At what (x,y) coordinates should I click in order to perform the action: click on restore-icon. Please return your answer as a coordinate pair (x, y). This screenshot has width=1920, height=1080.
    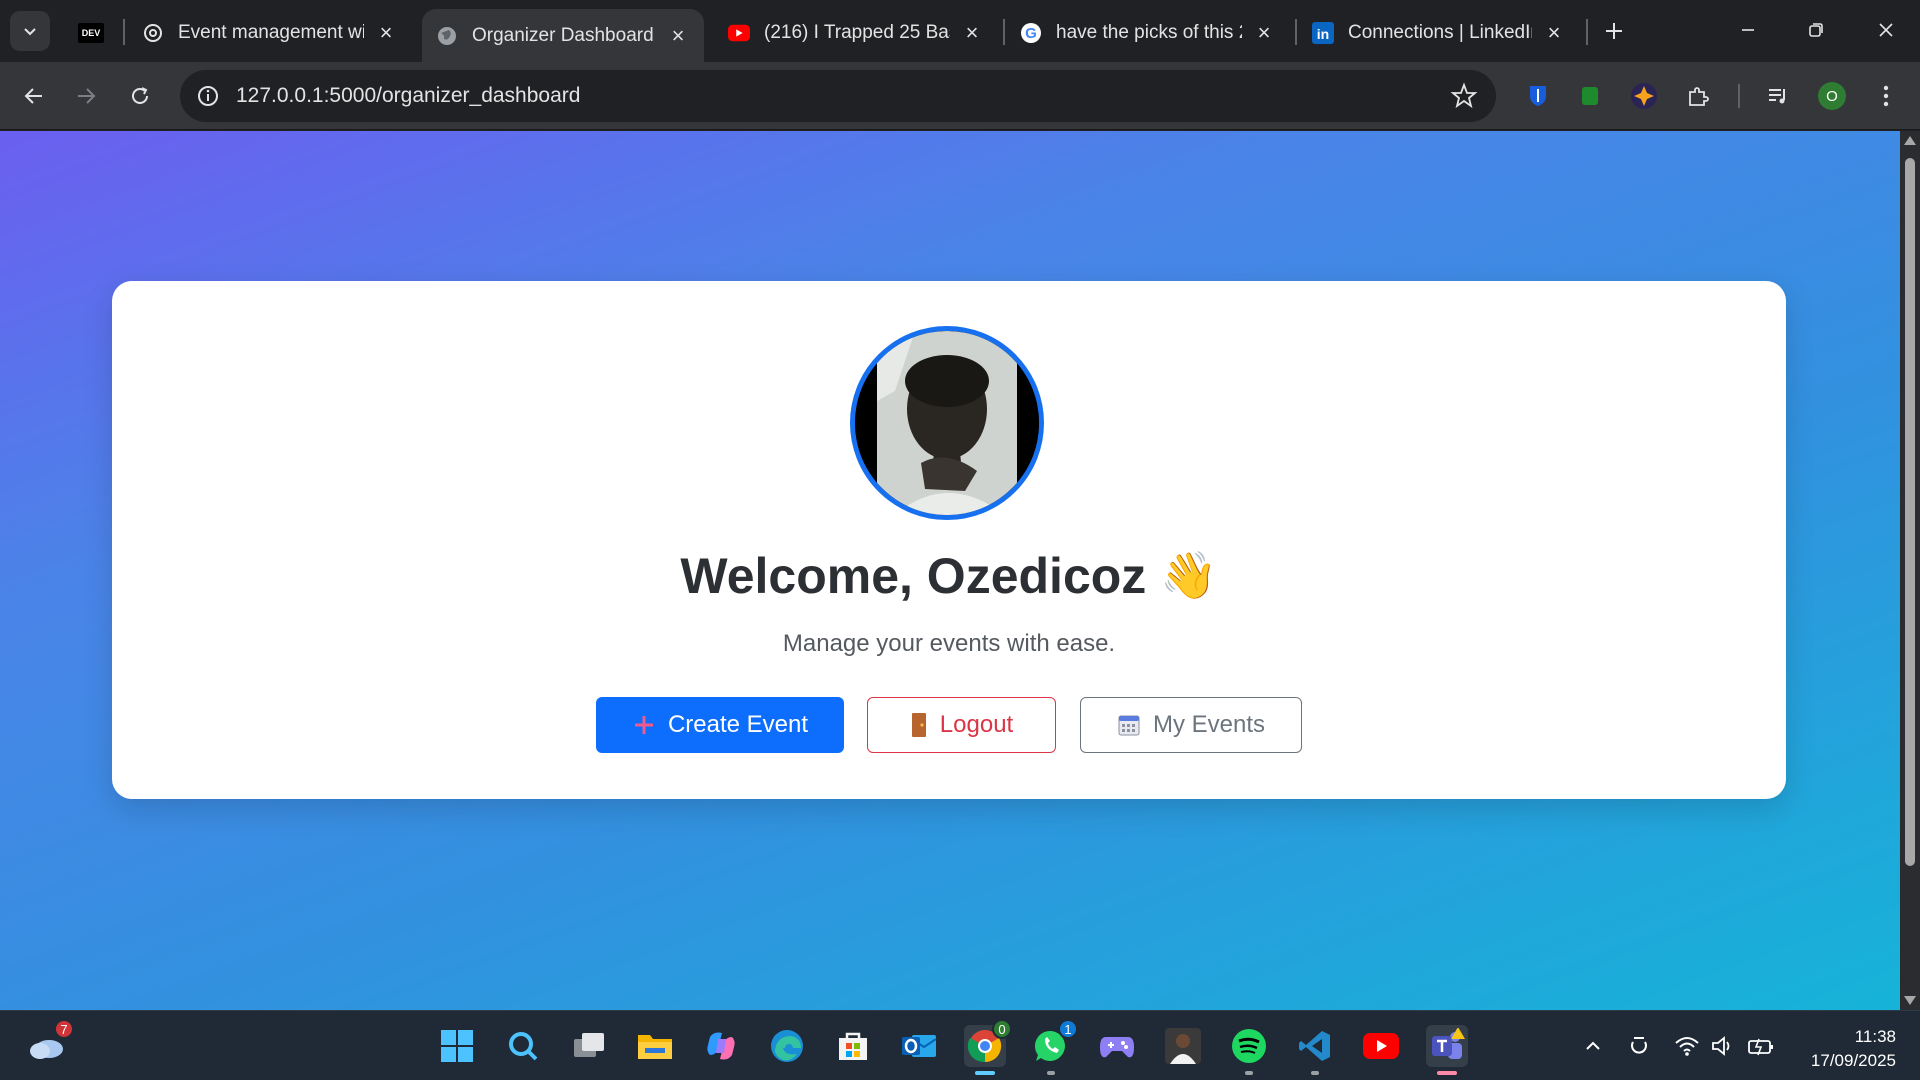
    Looking at the image, I should click on (1816, 30).